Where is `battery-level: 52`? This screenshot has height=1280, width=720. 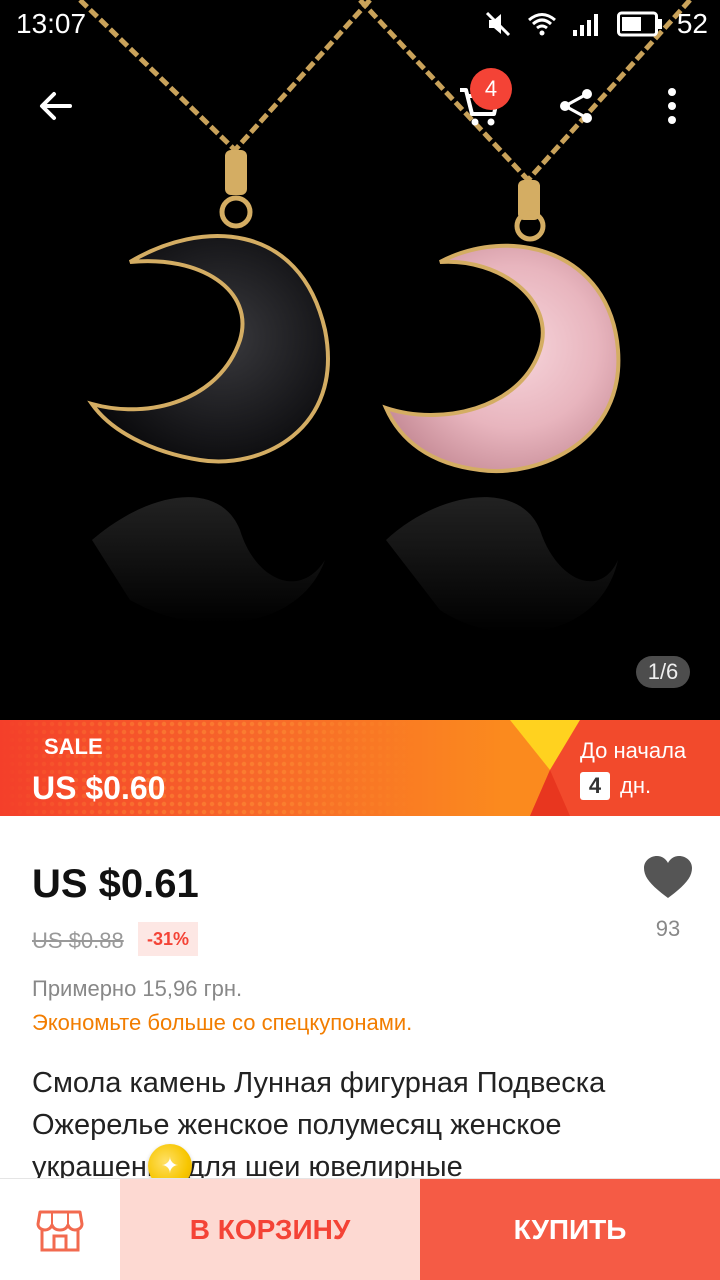
battery-level: 52 is located at coordinates (692, 23).